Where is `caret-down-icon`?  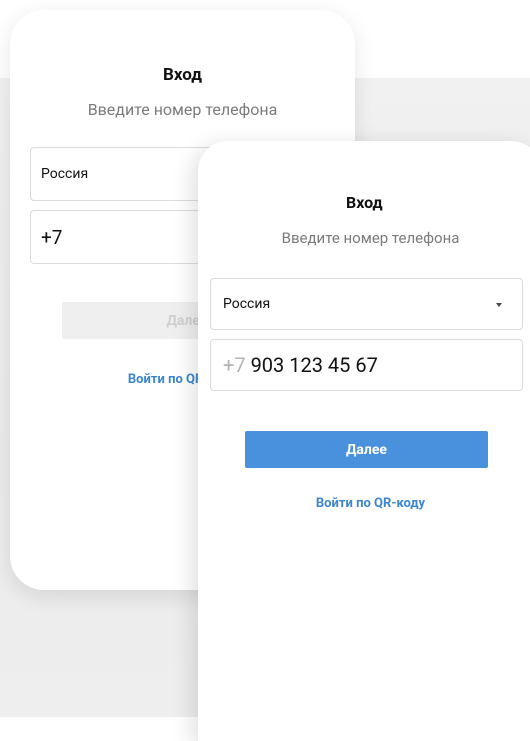
caret-down-icon is located at coordinates (499, 305).